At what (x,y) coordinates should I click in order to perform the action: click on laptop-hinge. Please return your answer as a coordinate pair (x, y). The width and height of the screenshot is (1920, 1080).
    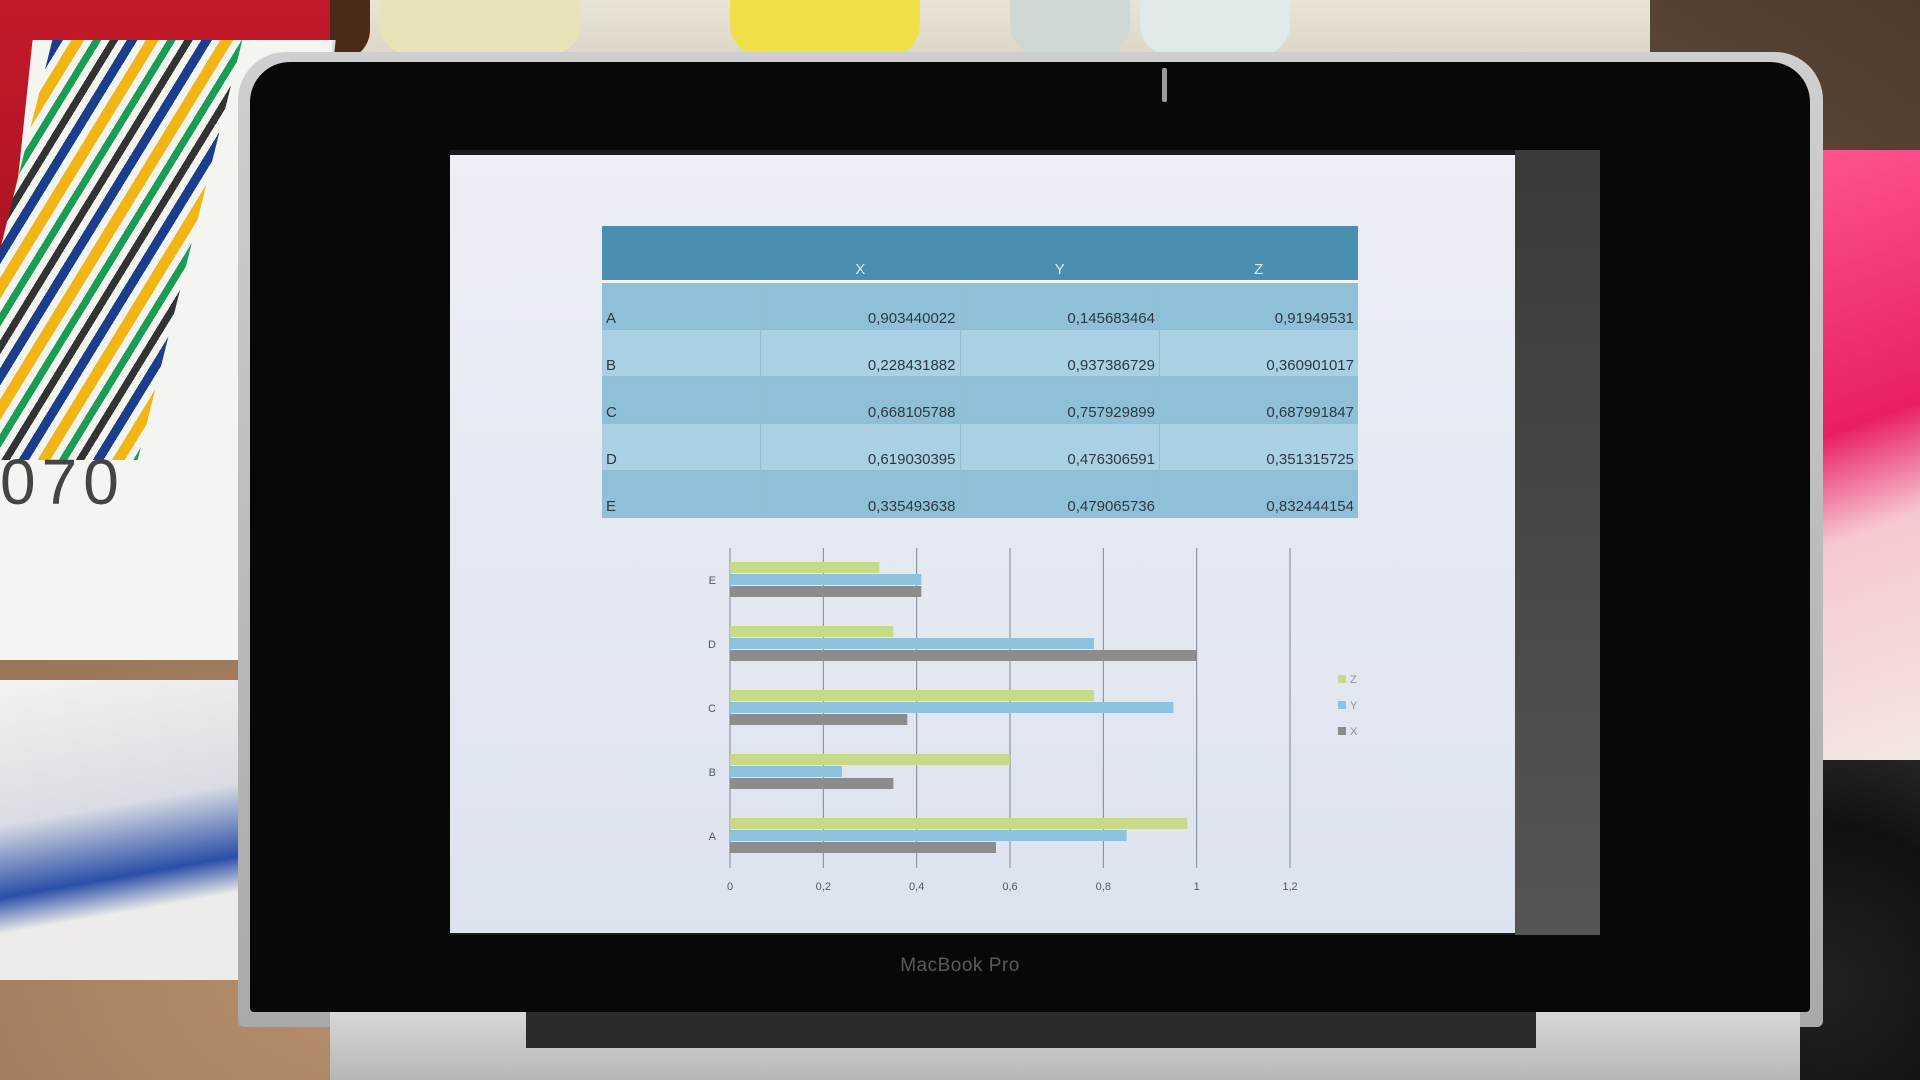
    Looking at the image, I should click on (1031, 1030).